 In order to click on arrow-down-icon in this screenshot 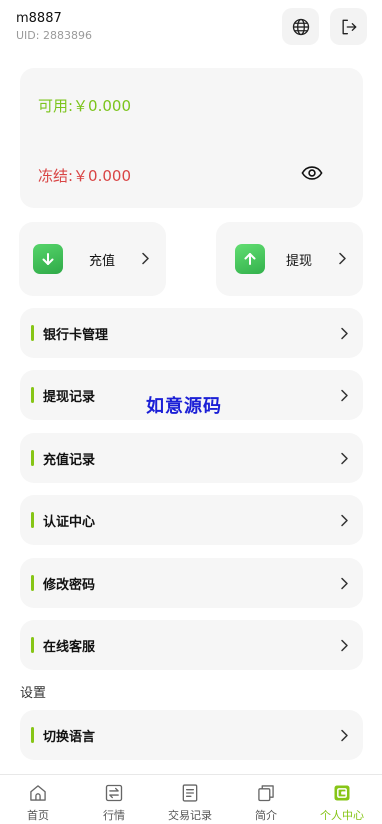, I will do `click(48, 259)`.